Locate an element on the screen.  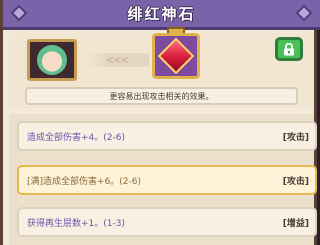
affix-row-3: 获得再生层数+1。(1-3) [增益] is located at coordinates (167, 222).